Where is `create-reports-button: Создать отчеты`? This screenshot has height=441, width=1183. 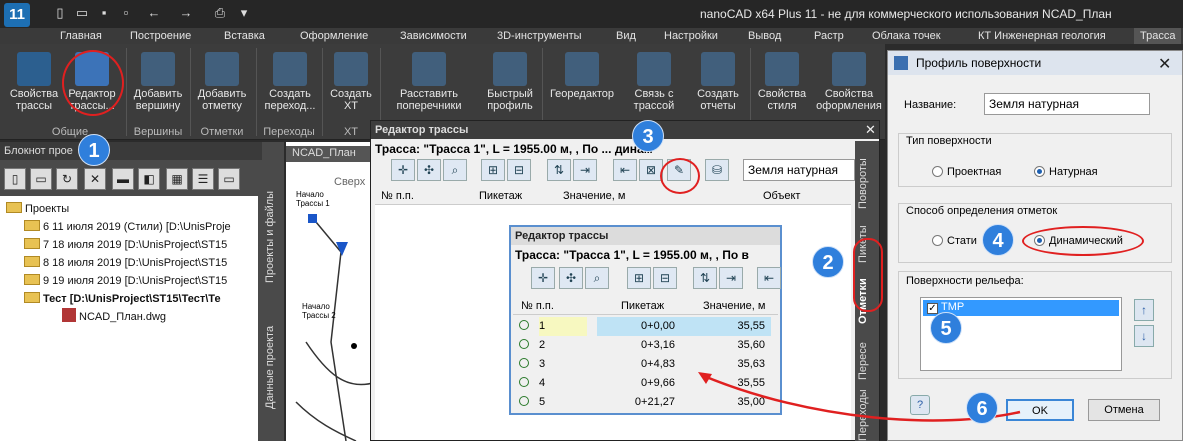
create-reports-button: Создать отчеты is located at coordinates (718, 85).